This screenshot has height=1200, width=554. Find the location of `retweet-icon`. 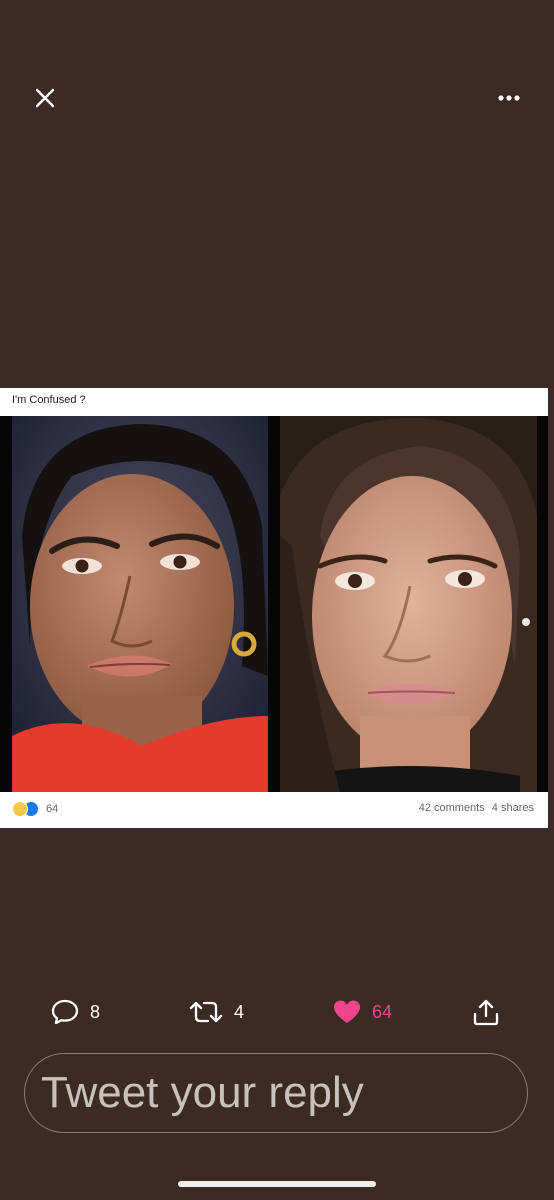

retweet-icon is located at coordinates (206, 1012).